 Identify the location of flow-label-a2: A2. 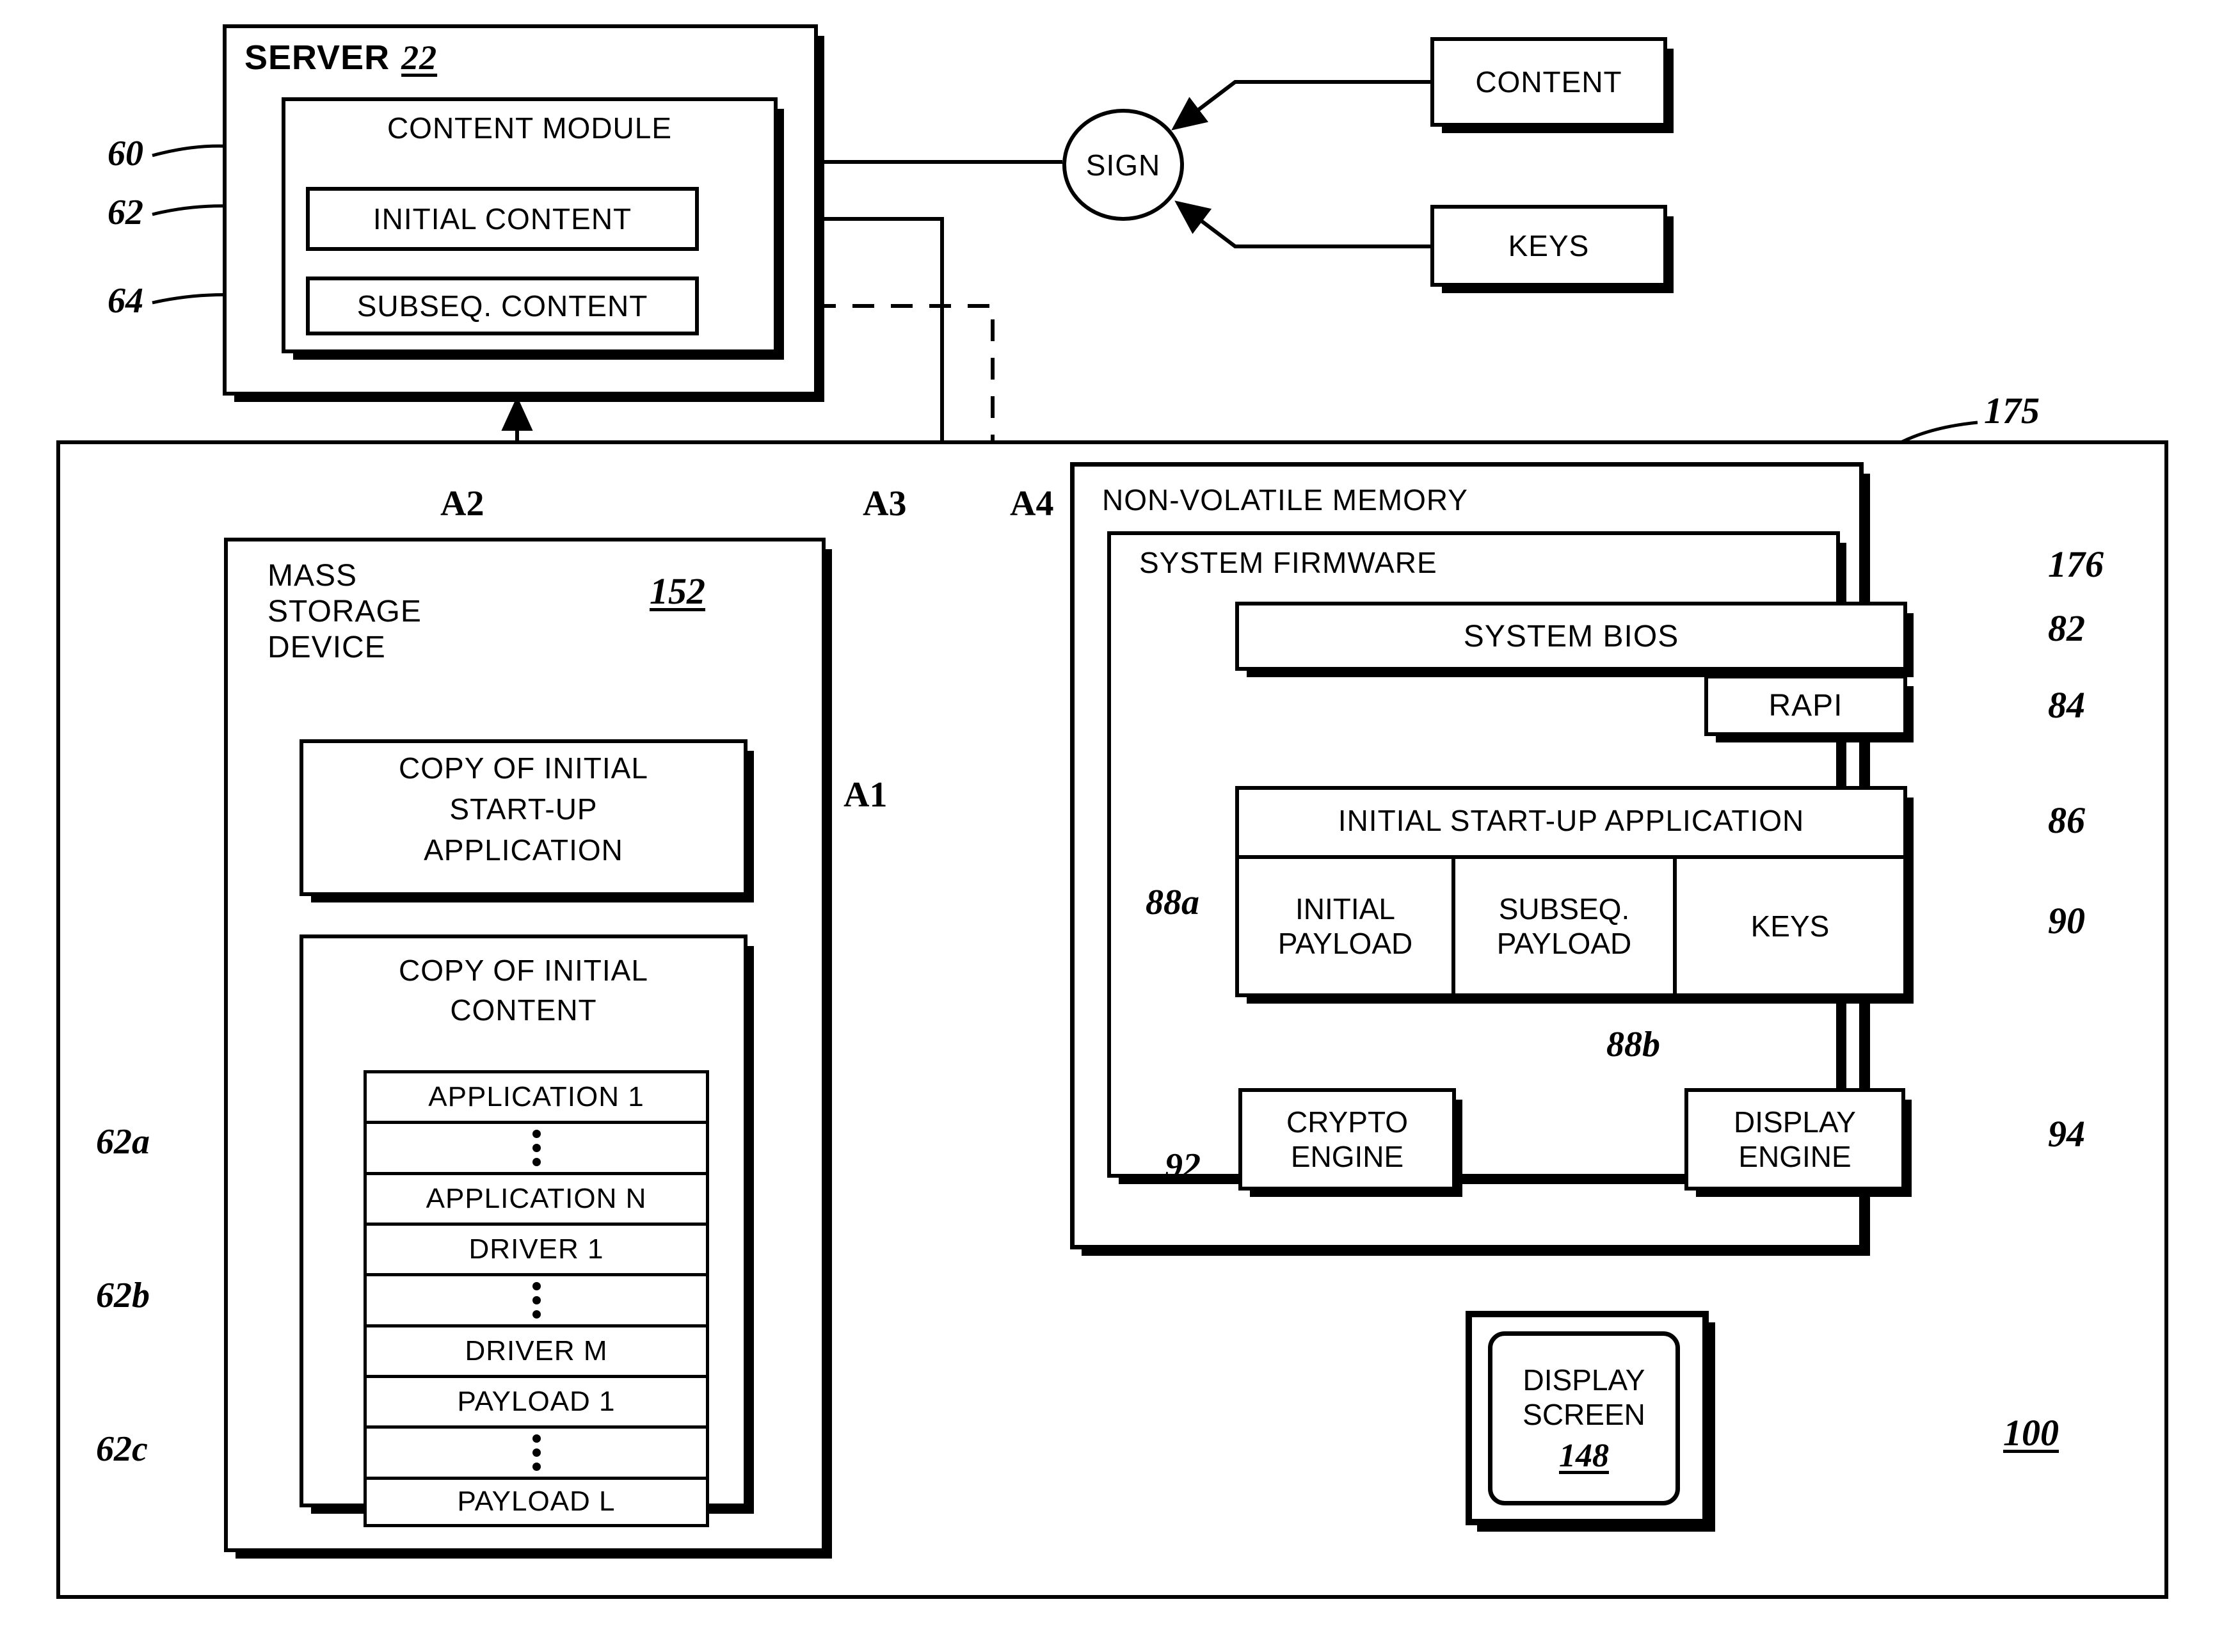
(462, 504).